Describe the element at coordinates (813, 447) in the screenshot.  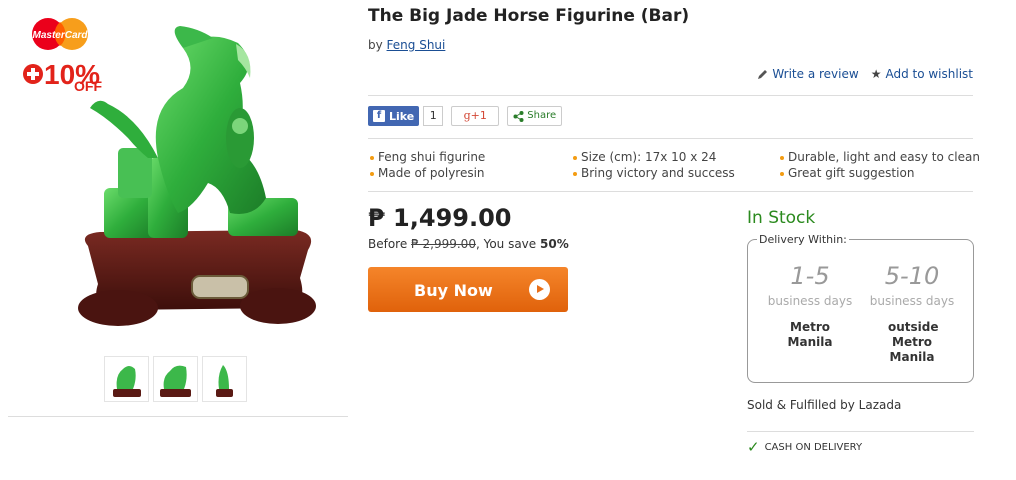
I see `cod-label: CASH ON DELIVERY` at that location.